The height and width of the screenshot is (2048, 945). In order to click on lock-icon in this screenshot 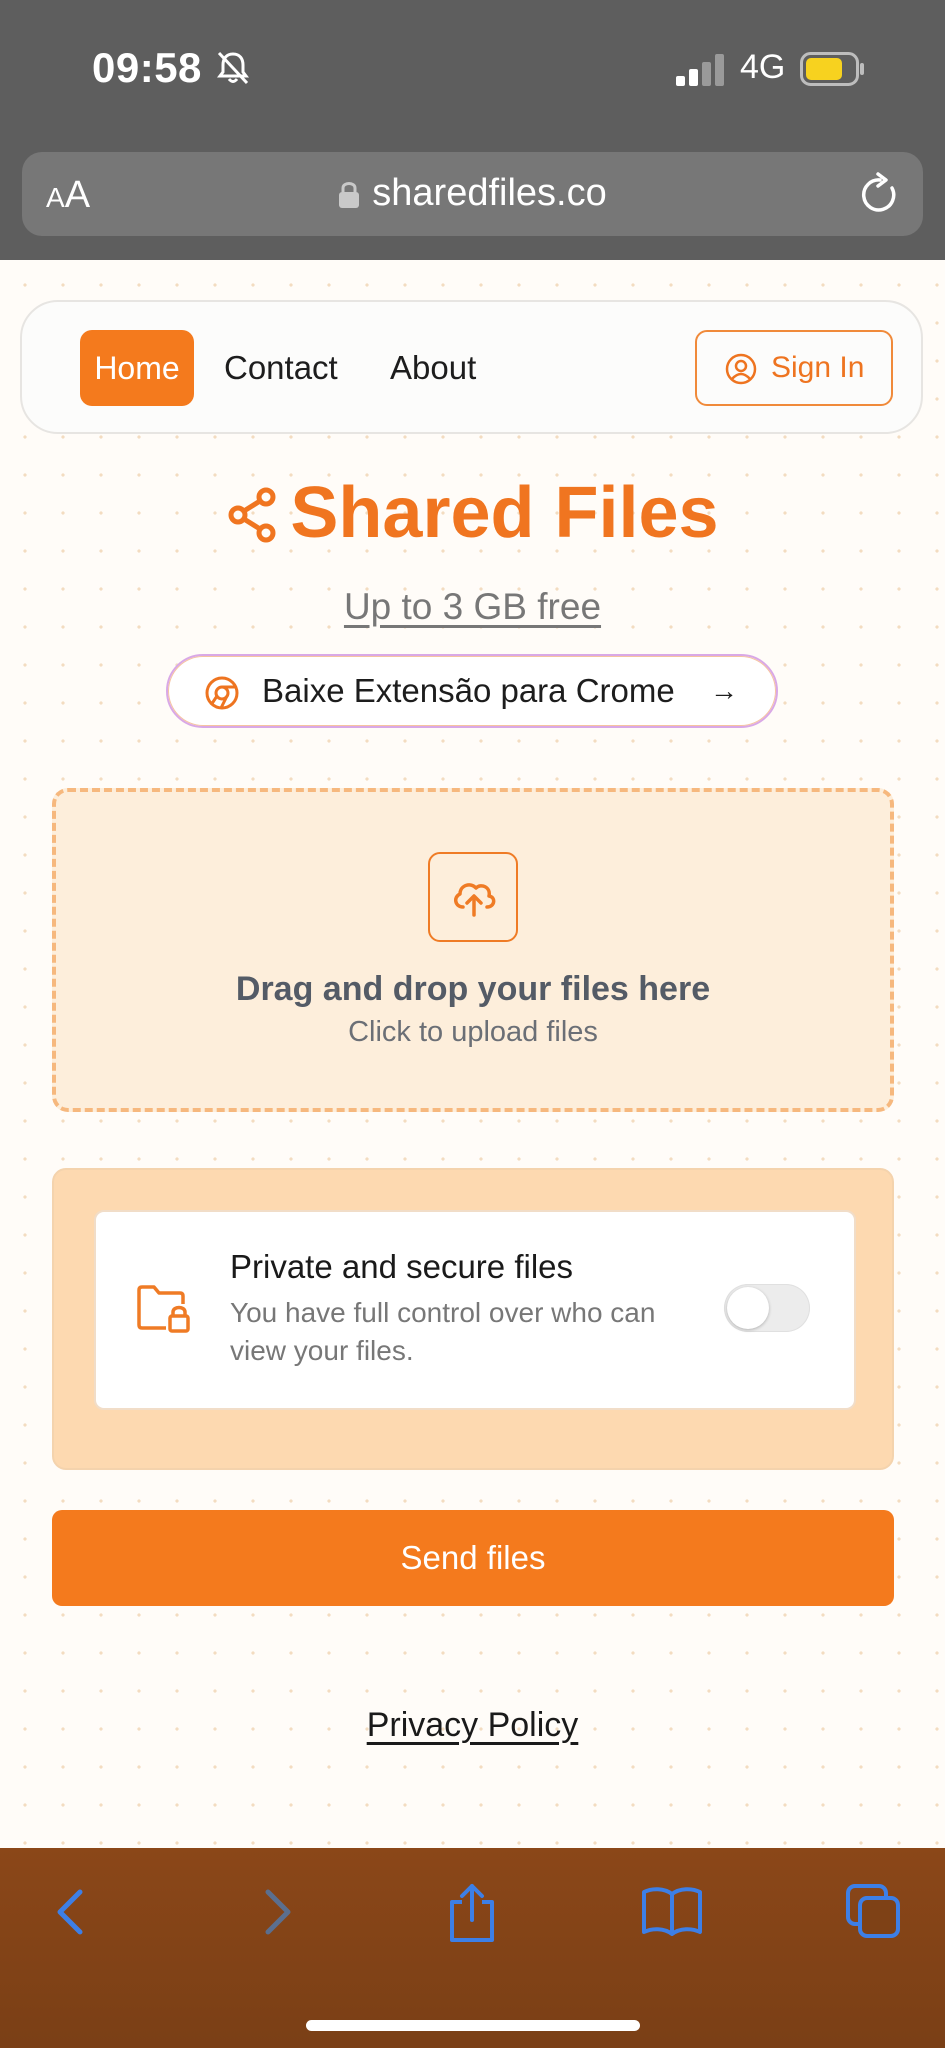, I will do `click(349, 195)`.